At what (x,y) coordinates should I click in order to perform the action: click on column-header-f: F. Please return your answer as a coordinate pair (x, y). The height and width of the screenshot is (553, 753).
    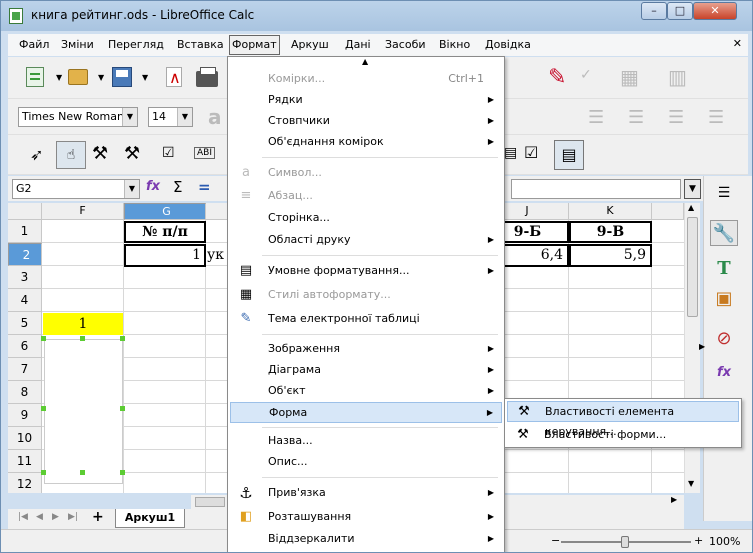
    Looking at the image, I should click on (83, 211).